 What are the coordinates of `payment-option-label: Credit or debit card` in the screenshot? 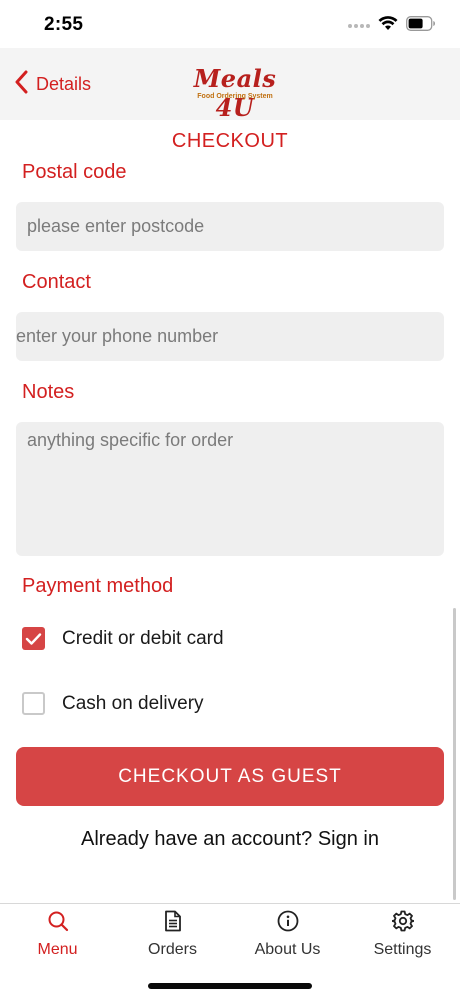 It's located at (143, 638).